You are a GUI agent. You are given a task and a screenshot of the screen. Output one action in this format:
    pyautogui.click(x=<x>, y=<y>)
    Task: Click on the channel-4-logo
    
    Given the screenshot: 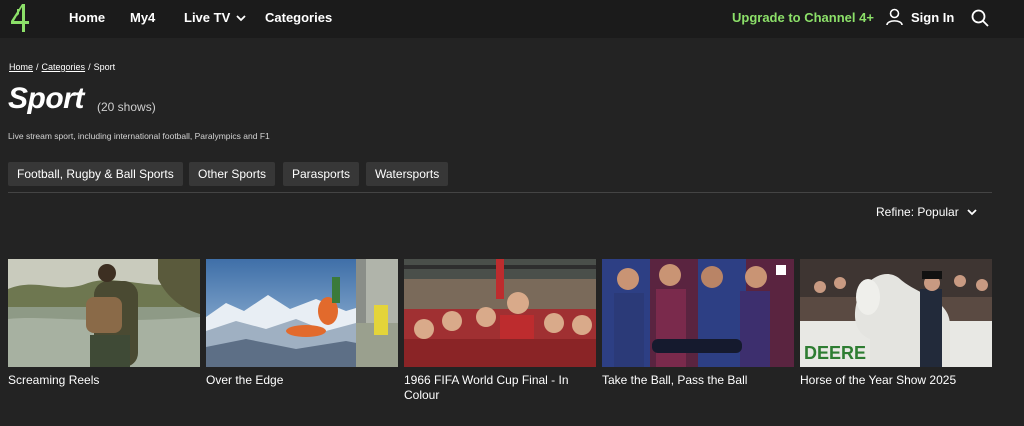 What is the action you would take?
    pyautogui.click(x=20, y=18)
    